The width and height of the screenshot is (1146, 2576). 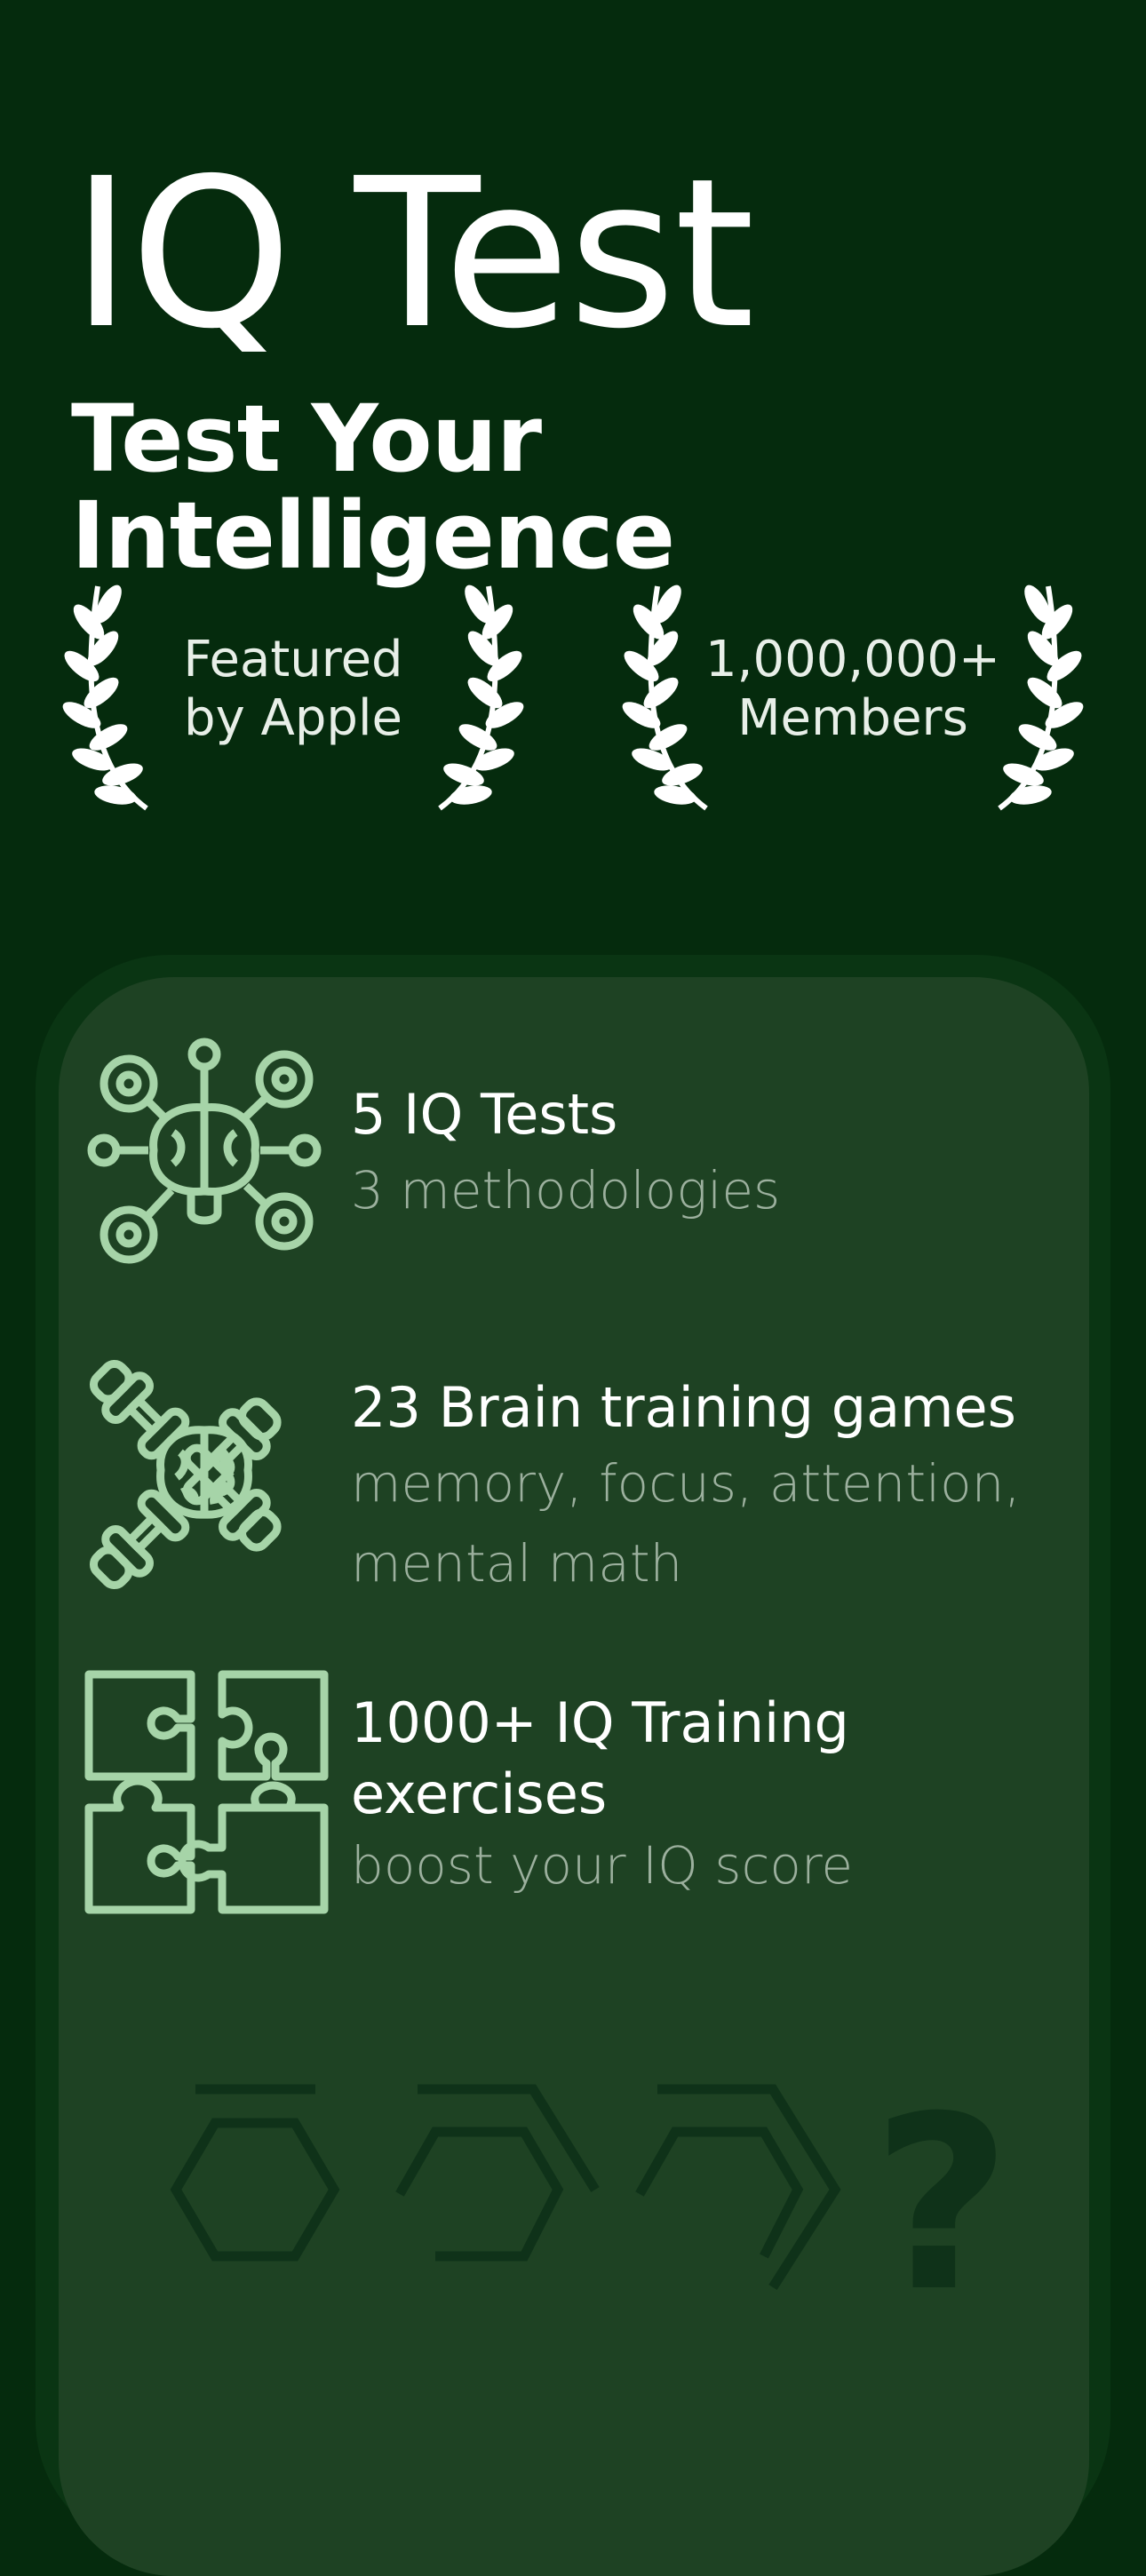 I want to click on puzzle-shapes: ?, so click(x=591, y=2204).